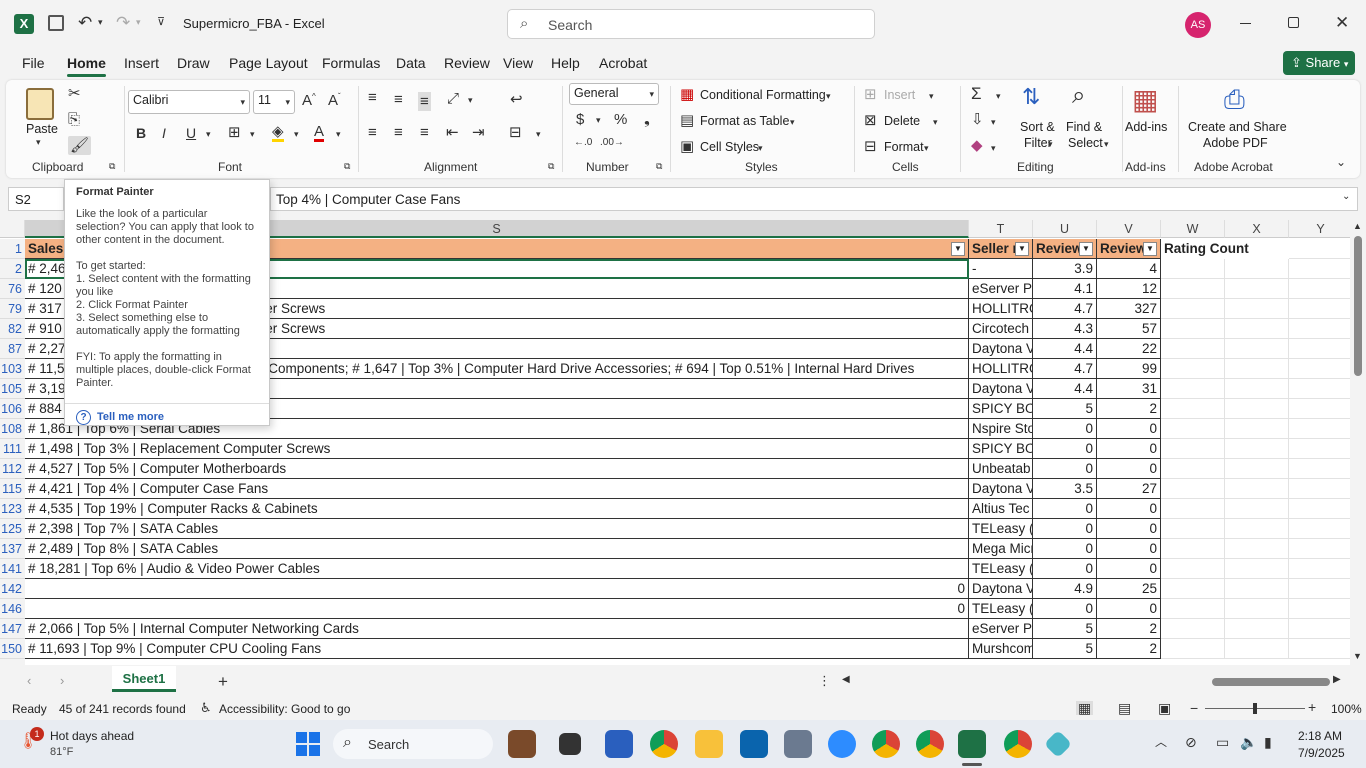 This screenshot has width=1366, height=768. Describe the element at coordinates (1129, 629) in the screenshot. I see `review-count-cell: 2` at that location.